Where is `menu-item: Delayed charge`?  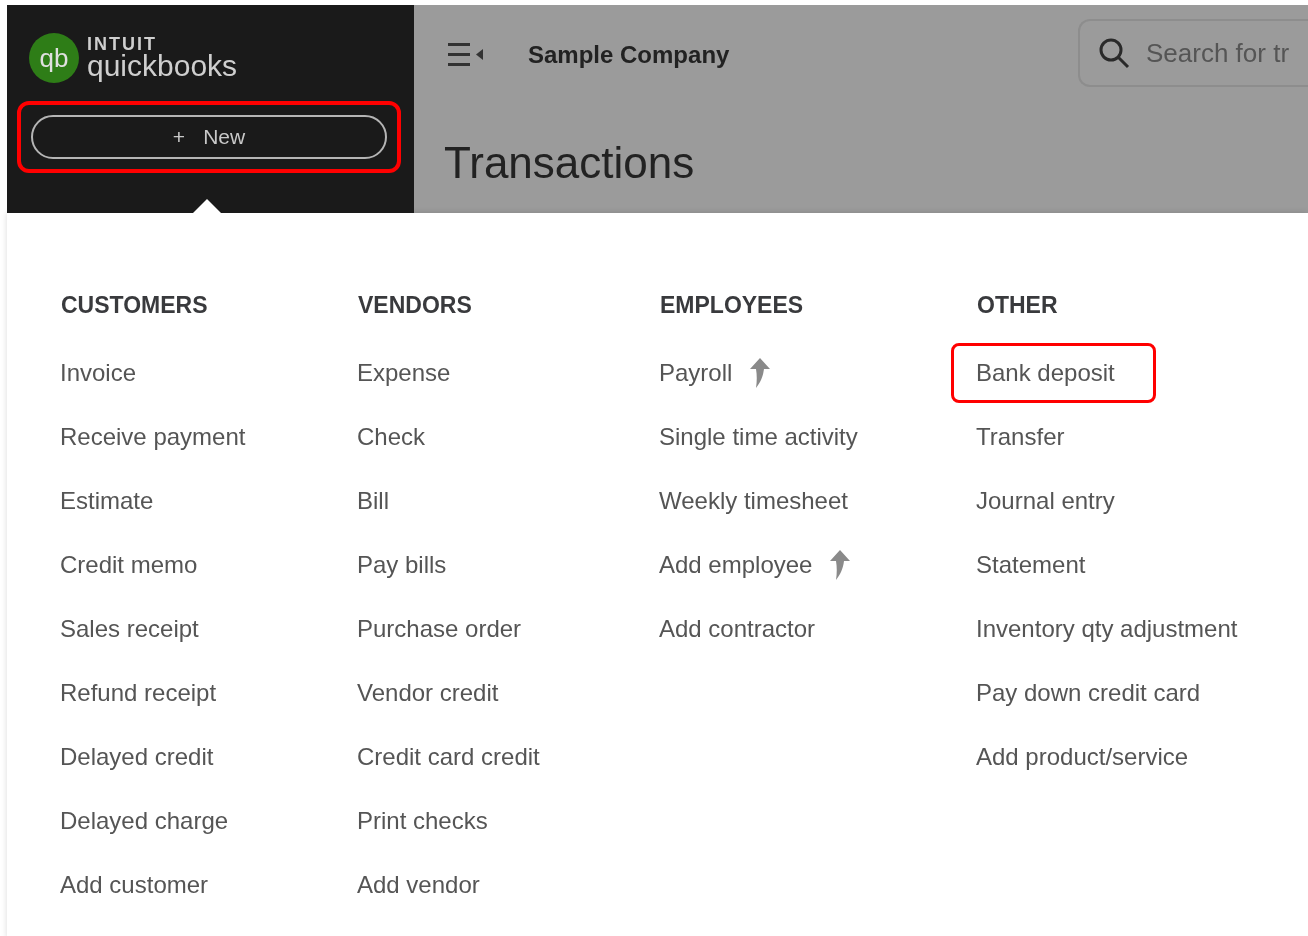 menu-item: Delayed charge is located at coordinates (144, 821).